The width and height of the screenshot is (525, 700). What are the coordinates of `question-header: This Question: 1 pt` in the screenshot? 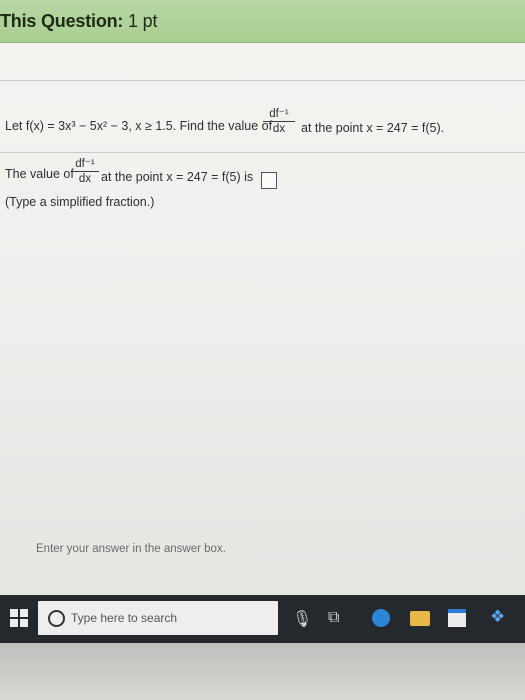 It's located at (262, 21).